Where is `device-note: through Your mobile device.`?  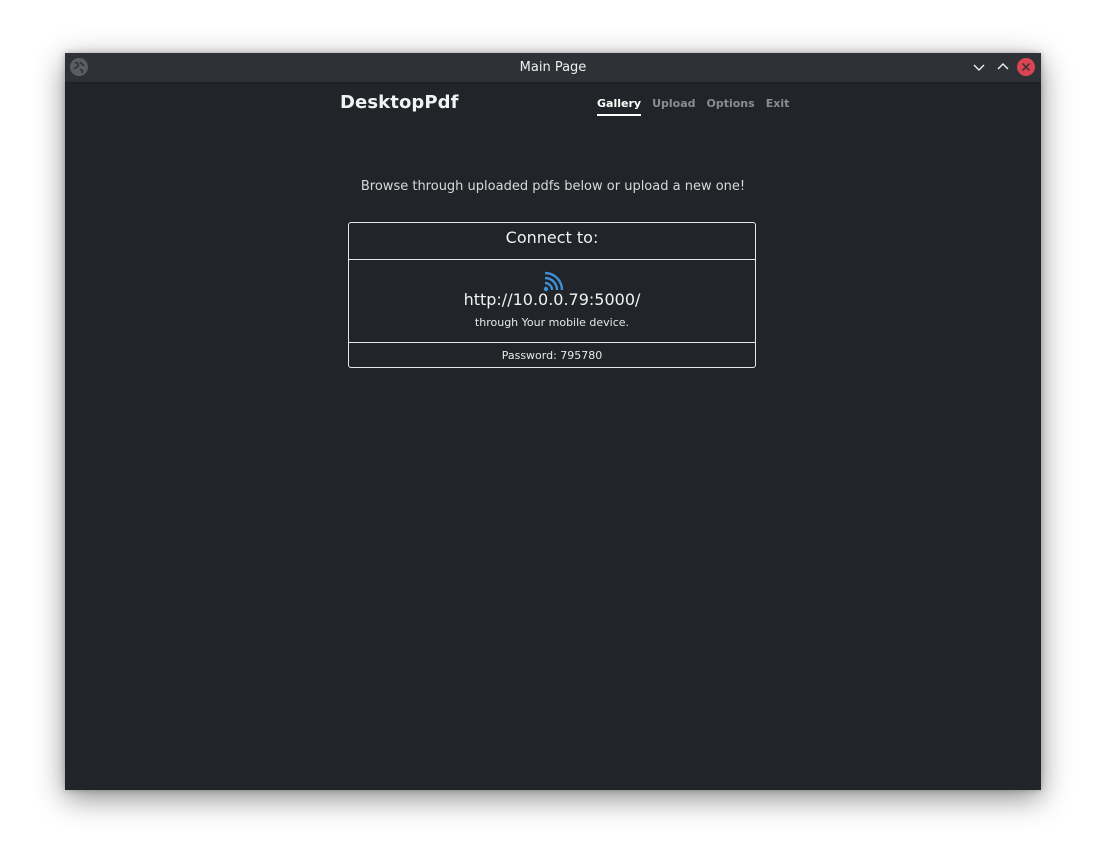
device-note: through Your mobile device. is located at coordinates (552, 322).